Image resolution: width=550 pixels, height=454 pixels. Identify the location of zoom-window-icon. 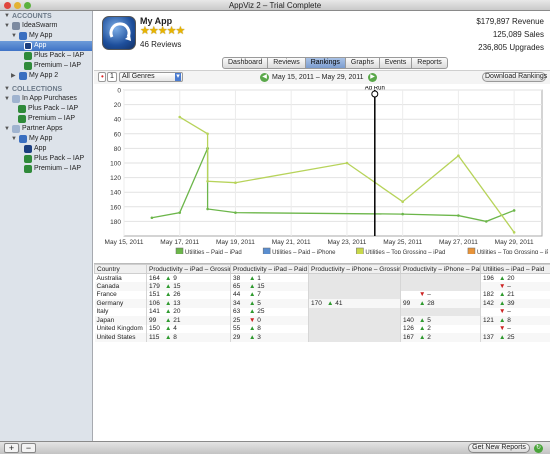
(27, 5).